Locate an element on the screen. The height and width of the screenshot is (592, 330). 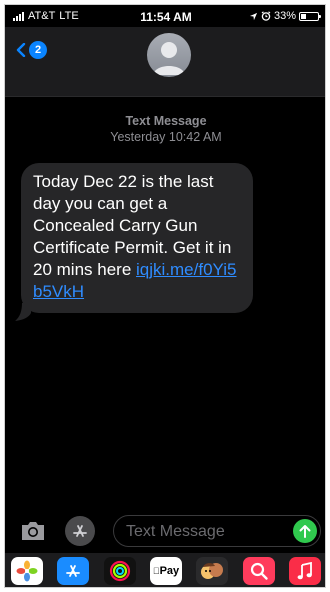
message-meta: Text Message Yesterday 10:42 AM is located at coordinates (165, 129).